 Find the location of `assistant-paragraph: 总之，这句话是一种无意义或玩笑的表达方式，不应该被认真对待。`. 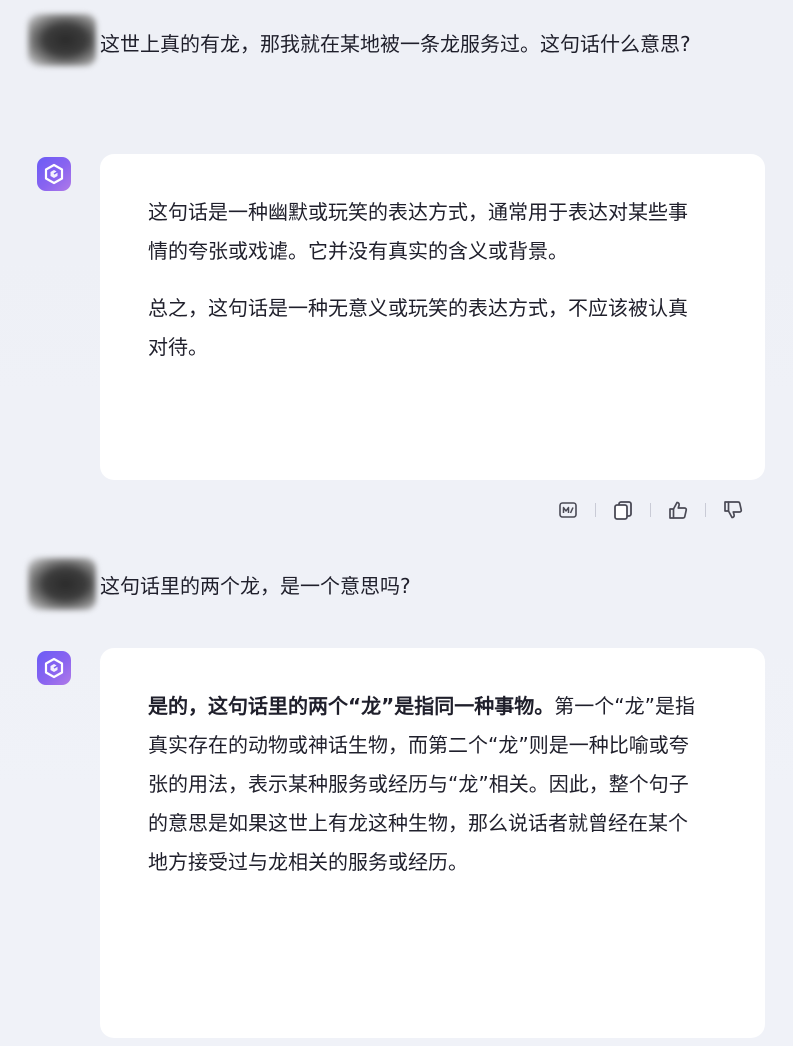

assistant-paragraph: 总之，这句话是一种无意义或玩笑的表达方式，不应该被认真对待。 is located at coordinates (418, 327).